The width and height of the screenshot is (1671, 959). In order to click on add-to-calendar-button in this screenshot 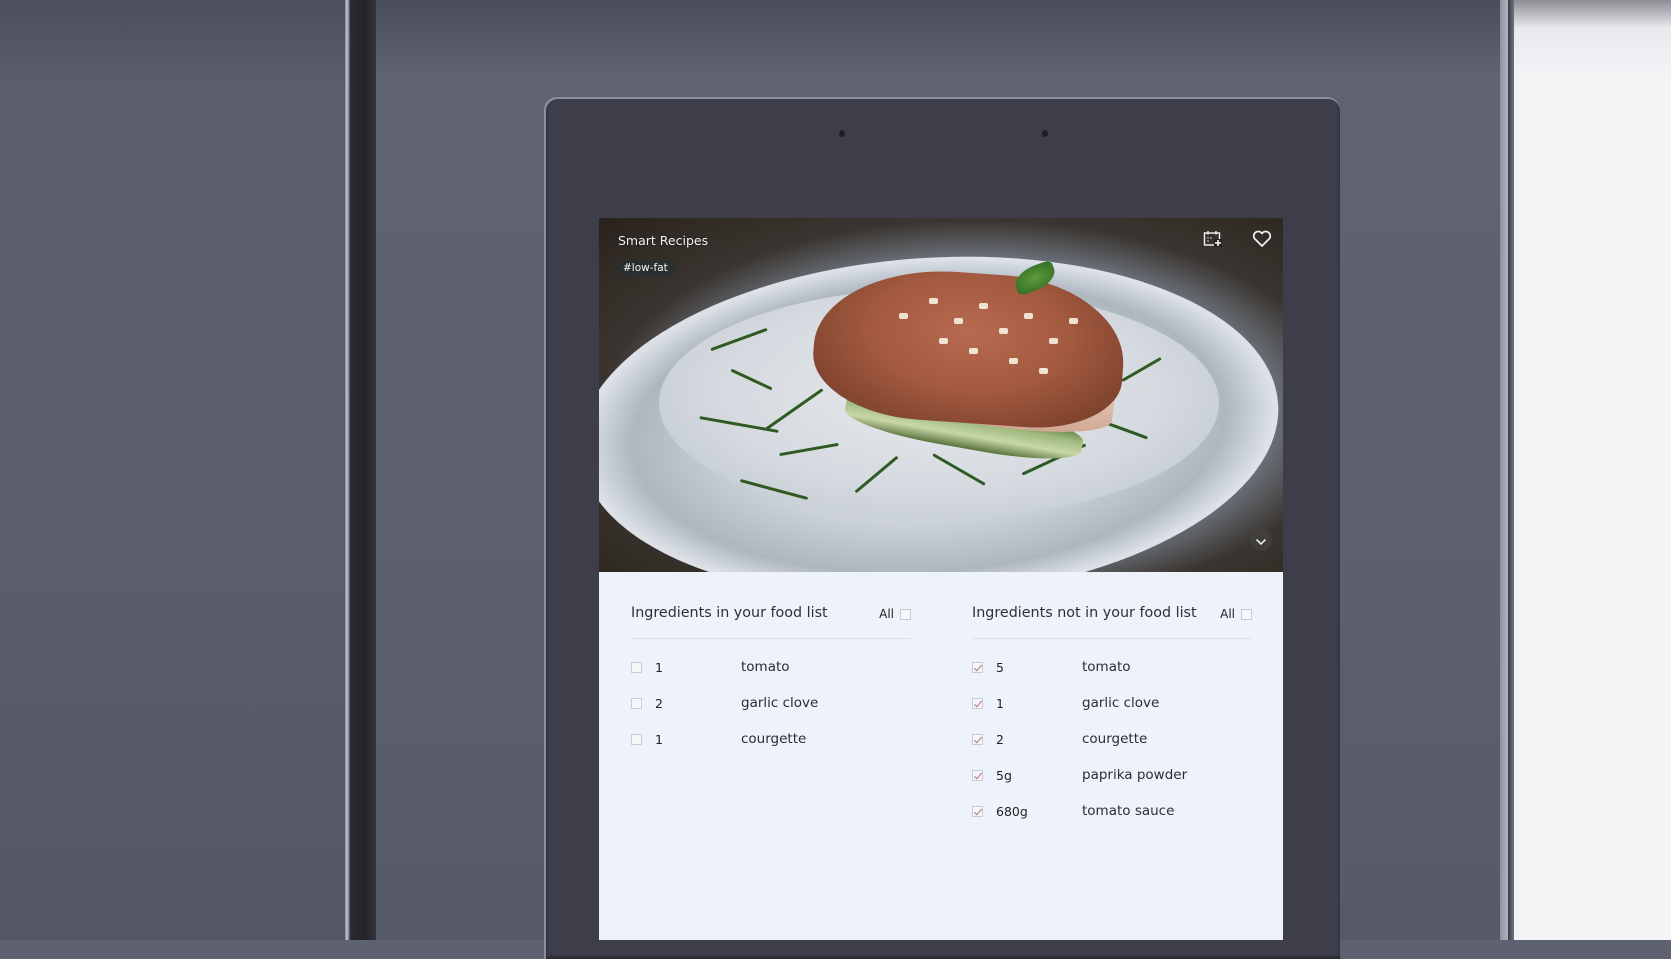, I will do `click(1213, 241)`.